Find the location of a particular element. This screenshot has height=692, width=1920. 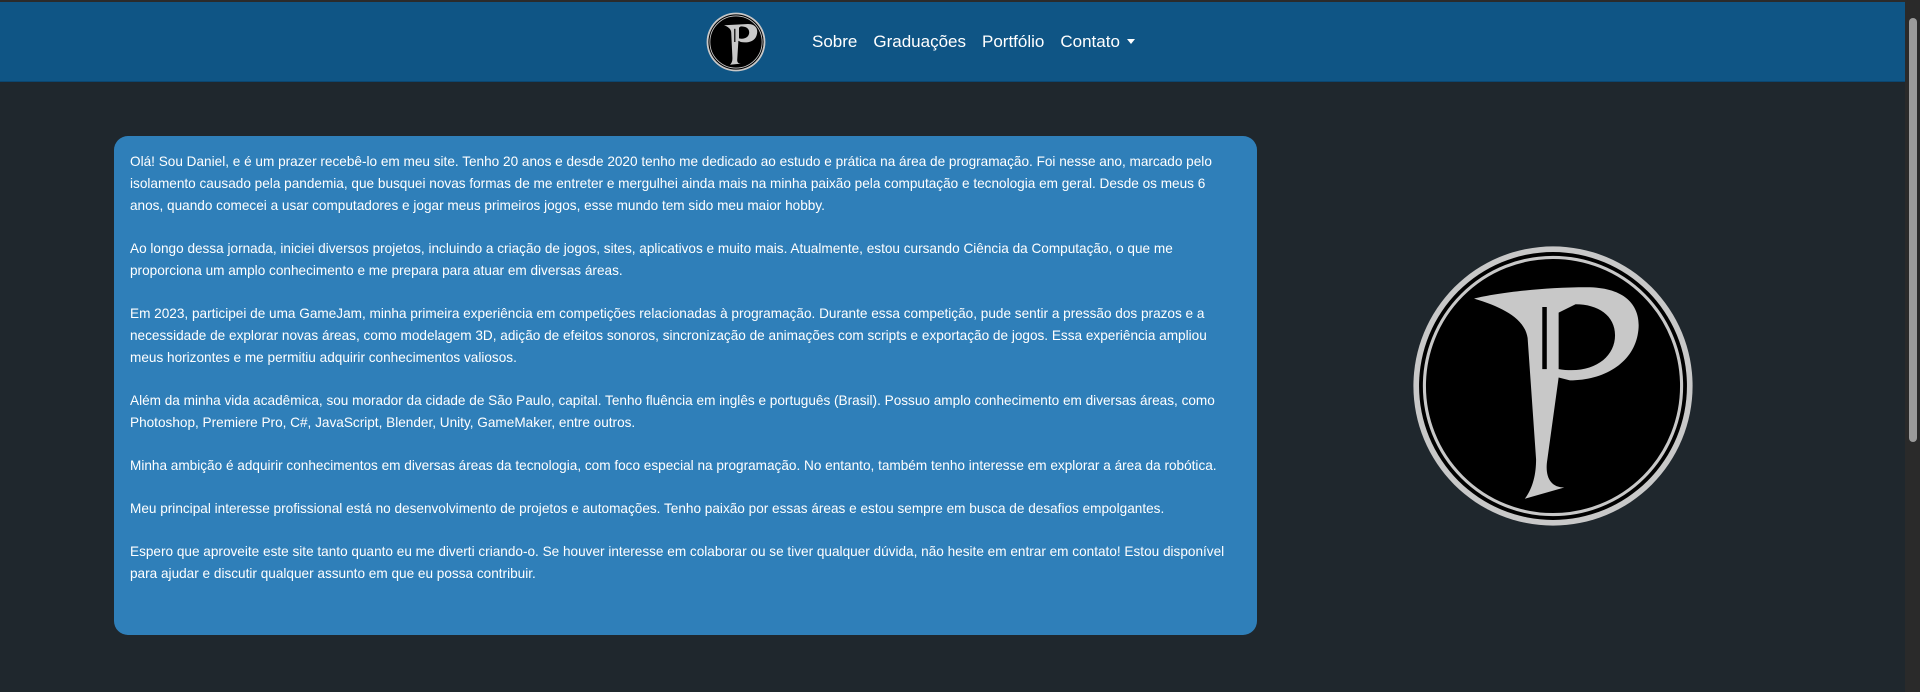

nav-item-label: Graduações is located at coordinates (919, 41).